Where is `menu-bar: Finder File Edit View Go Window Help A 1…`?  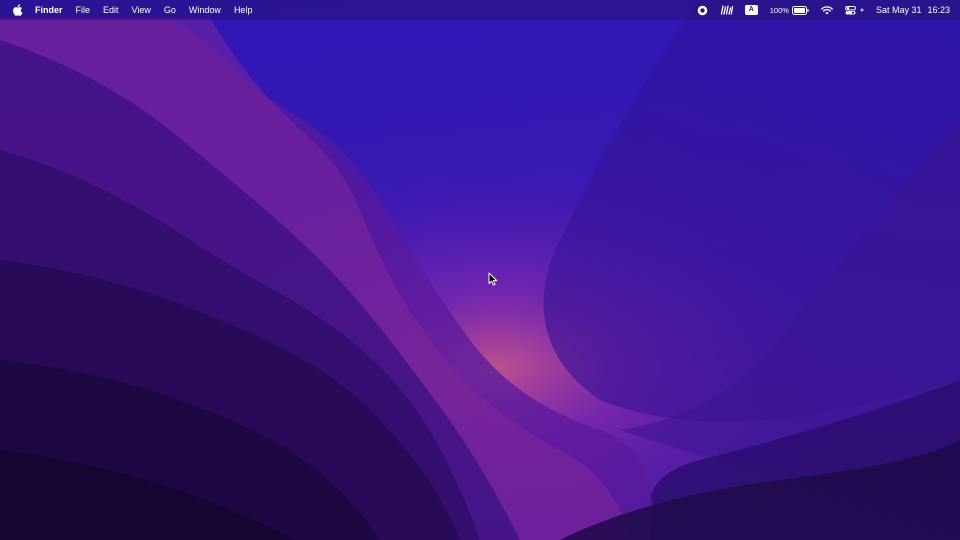
menu-bar: Finder File Edit View Go Window Help A 1… is located at coordinates (480, 10).